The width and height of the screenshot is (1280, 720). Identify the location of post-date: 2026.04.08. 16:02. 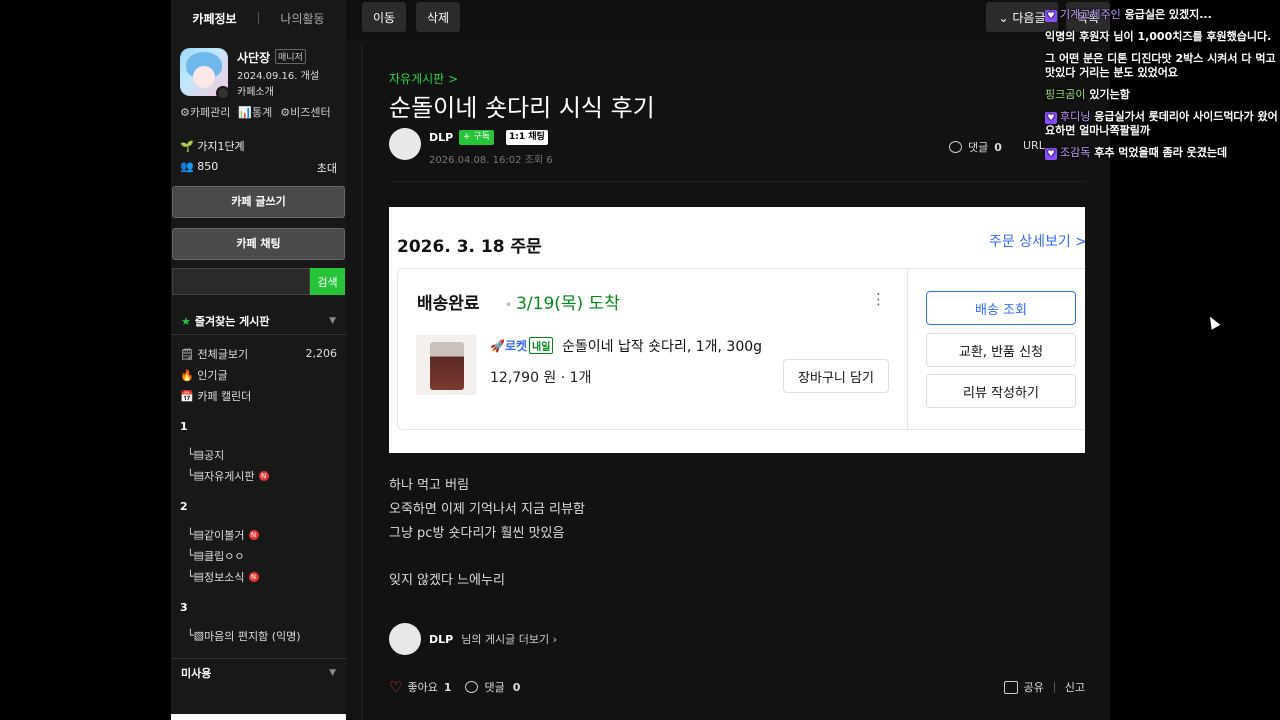
(475, 160).